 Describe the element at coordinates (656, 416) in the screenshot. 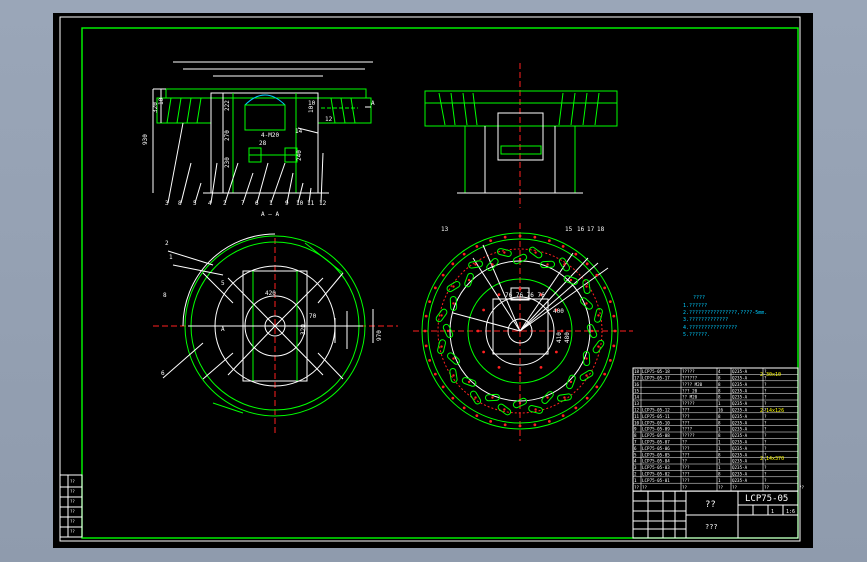

I see `parts-list-cell: LCP75-05-11` at that location.